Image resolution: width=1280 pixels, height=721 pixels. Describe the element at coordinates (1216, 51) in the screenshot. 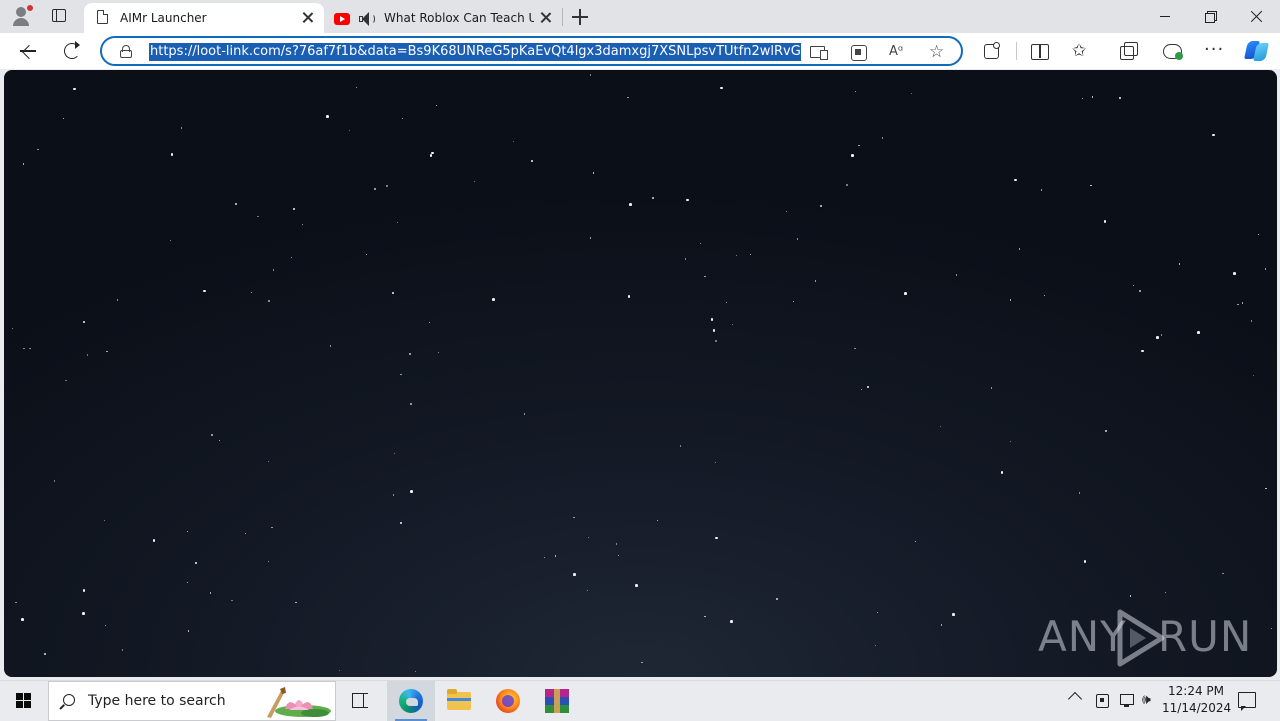

I see `more-options-icon: ···` at that location.